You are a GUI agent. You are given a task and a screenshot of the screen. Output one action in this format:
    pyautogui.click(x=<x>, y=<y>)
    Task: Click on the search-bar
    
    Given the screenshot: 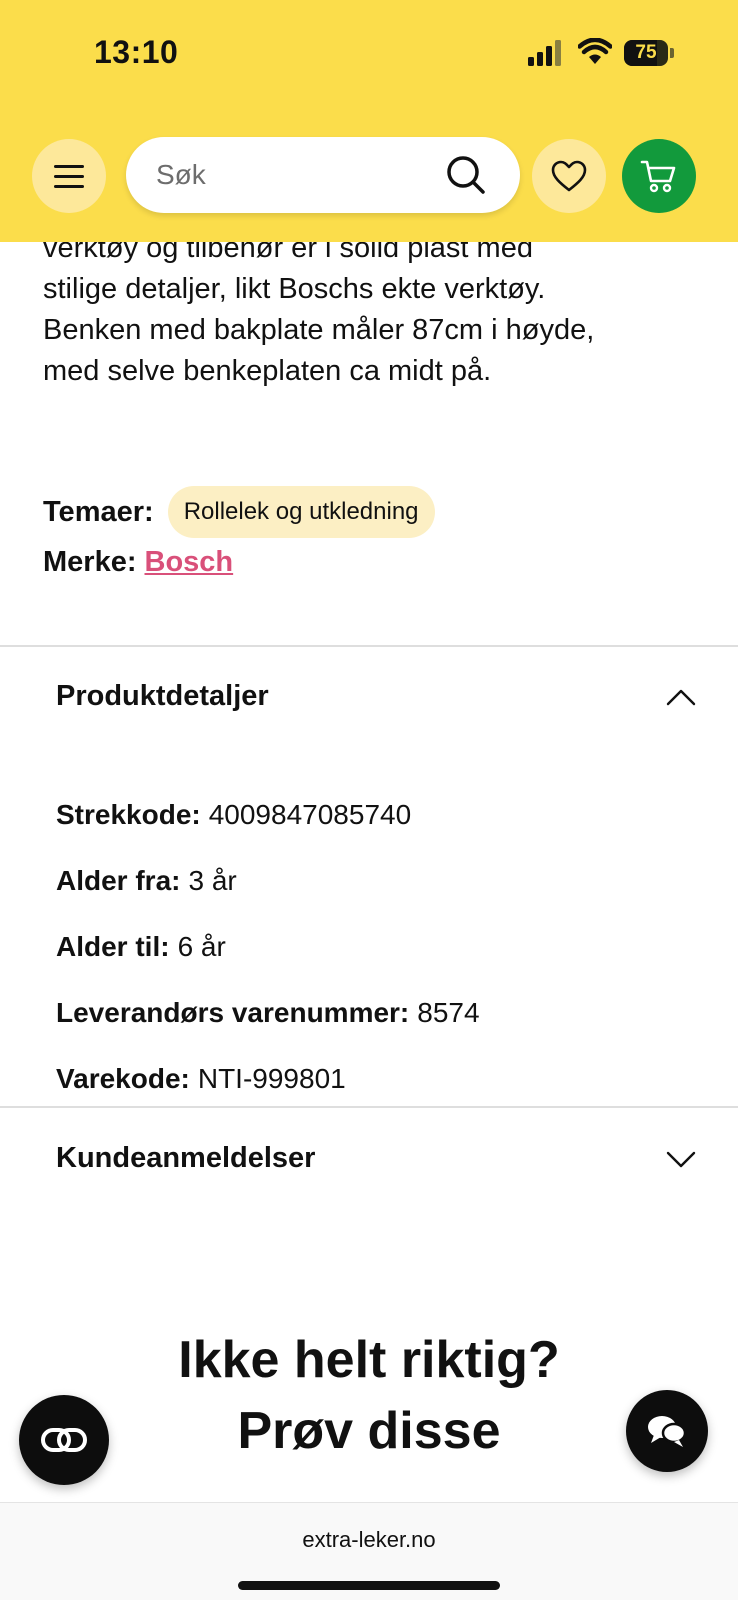 What is the action you would take?
    pyautogui.click(x=323, y=175)
    